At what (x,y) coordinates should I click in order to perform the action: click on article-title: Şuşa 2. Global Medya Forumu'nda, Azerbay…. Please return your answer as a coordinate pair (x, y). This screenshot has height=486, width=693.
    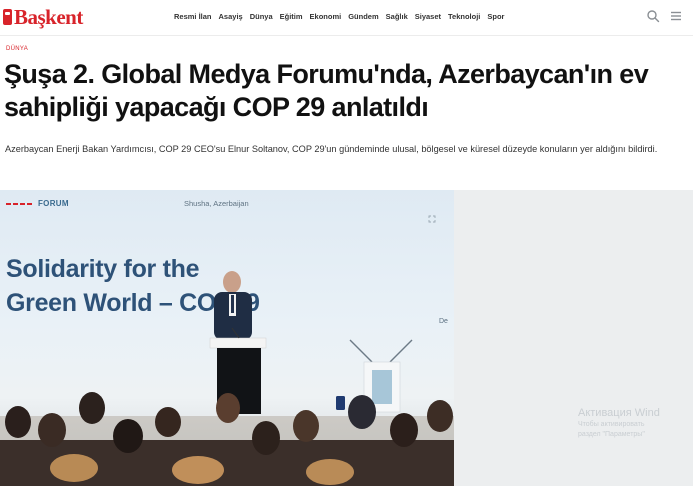
    Looking at the image, I should click on (326, 90).